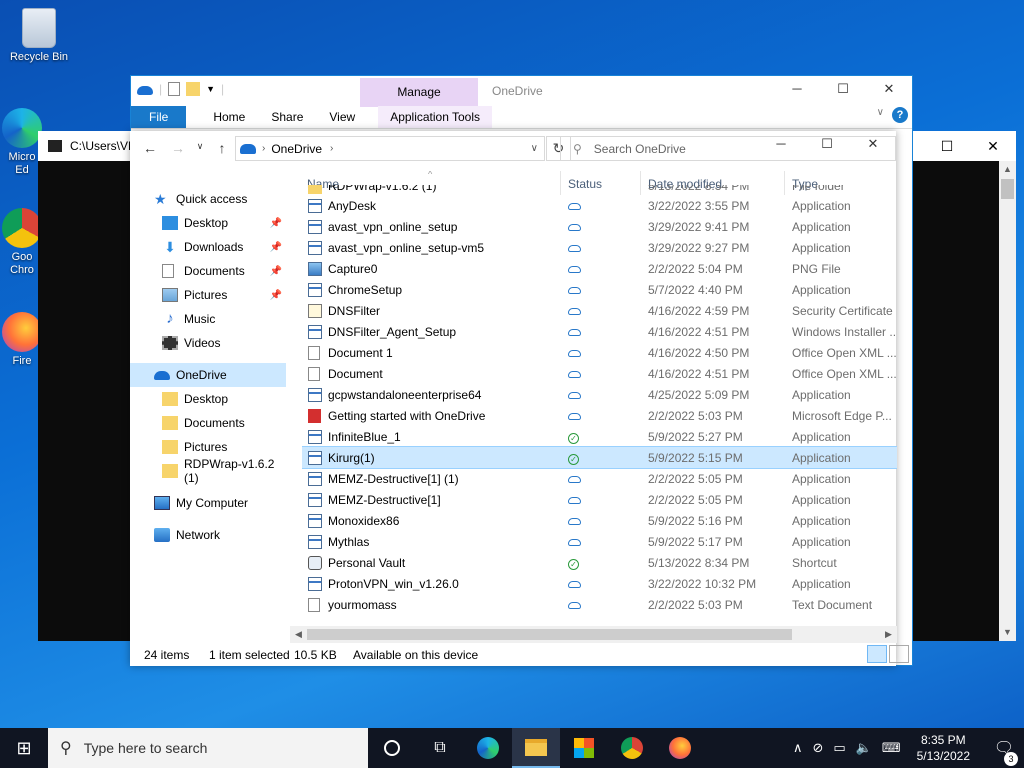  Describe the element at coordinates (174, 89) in the screenshot. I see `properties-icon` at that location.